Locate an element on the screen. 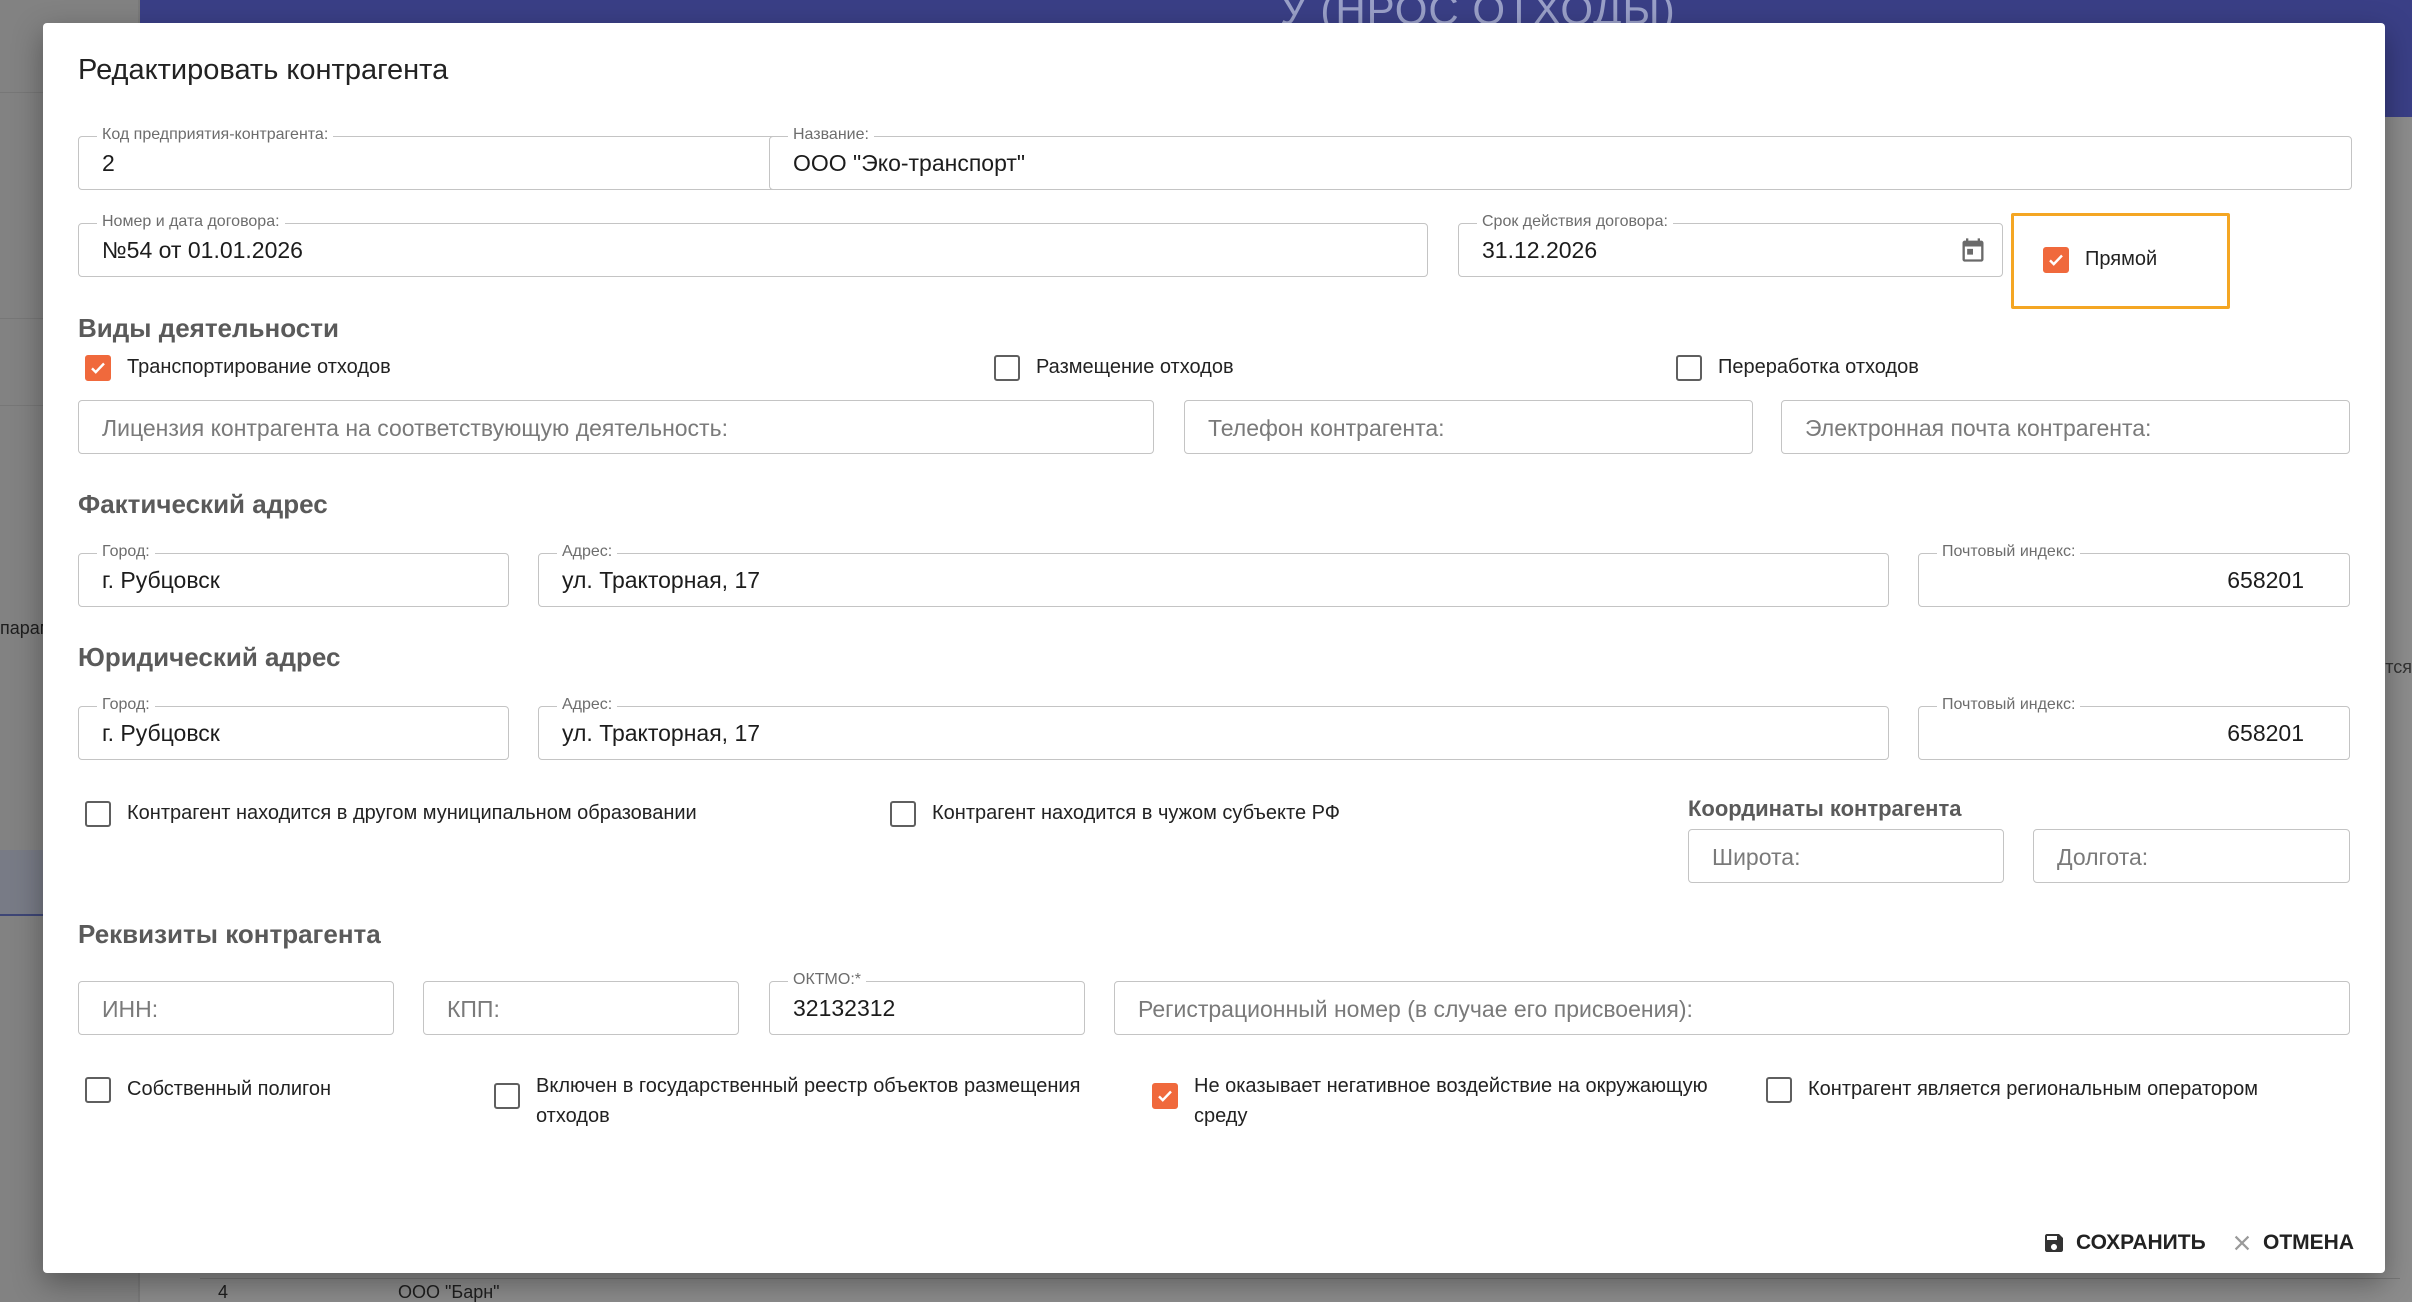  own-landfill-checkbox: Собственный полигон is located at coordinates (208, 1090).